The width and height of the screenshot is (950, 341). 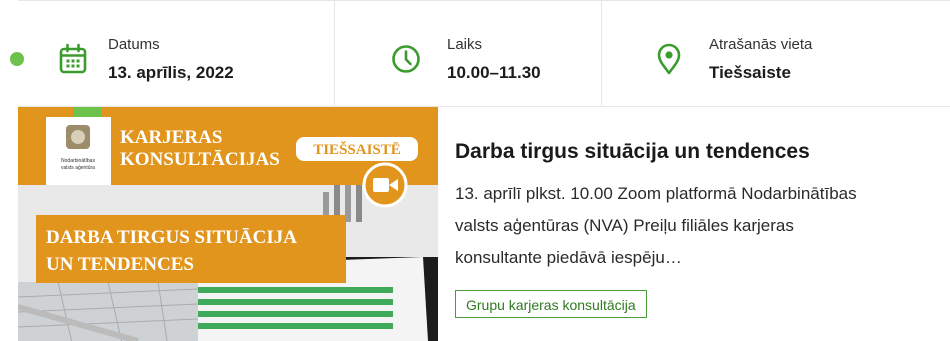 I want to click on article-title: Darba tirgus situācija un tendences, so click(x=632, y=152).